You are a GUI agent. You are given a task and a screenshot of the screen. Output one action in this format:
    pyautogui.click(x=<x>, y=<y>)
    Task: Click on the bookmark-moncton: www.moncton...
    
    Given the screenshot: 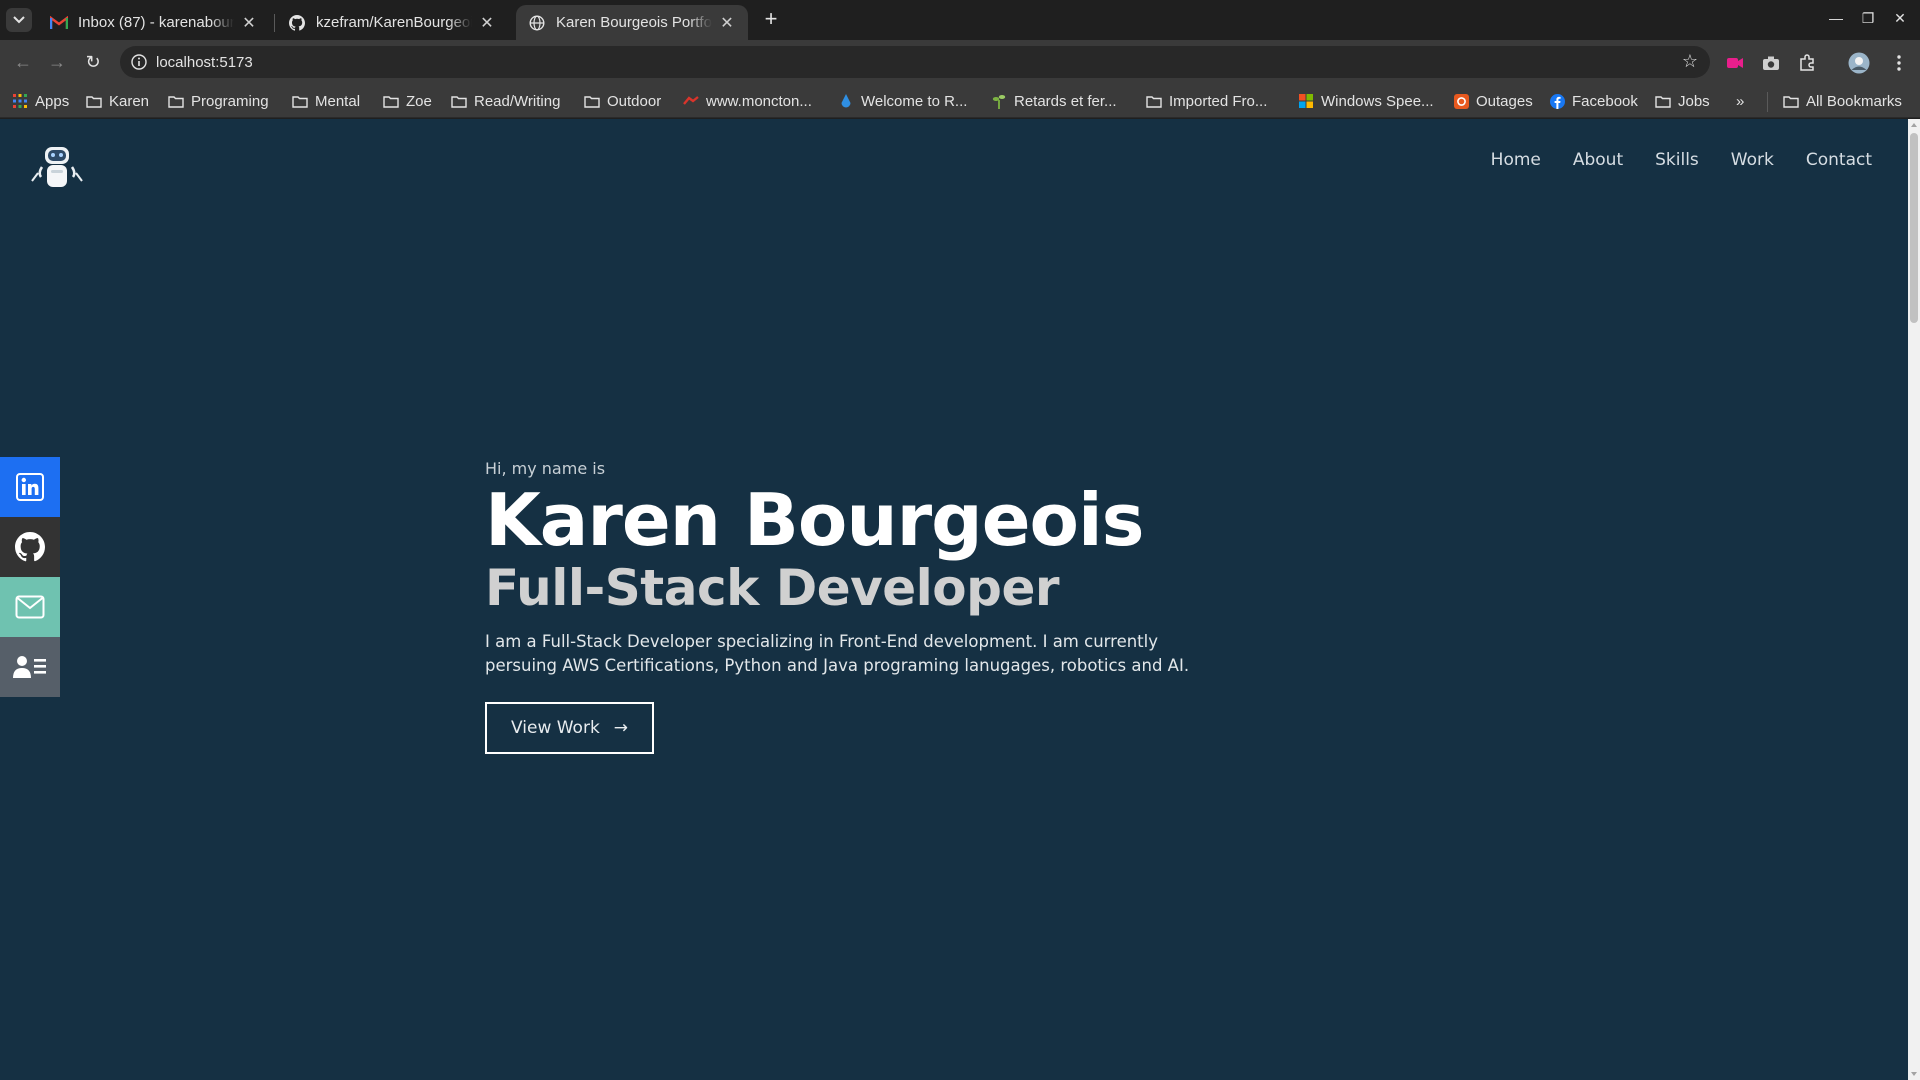 What is the action you would take?
    pyautogui.click(x=747, y=101)
    